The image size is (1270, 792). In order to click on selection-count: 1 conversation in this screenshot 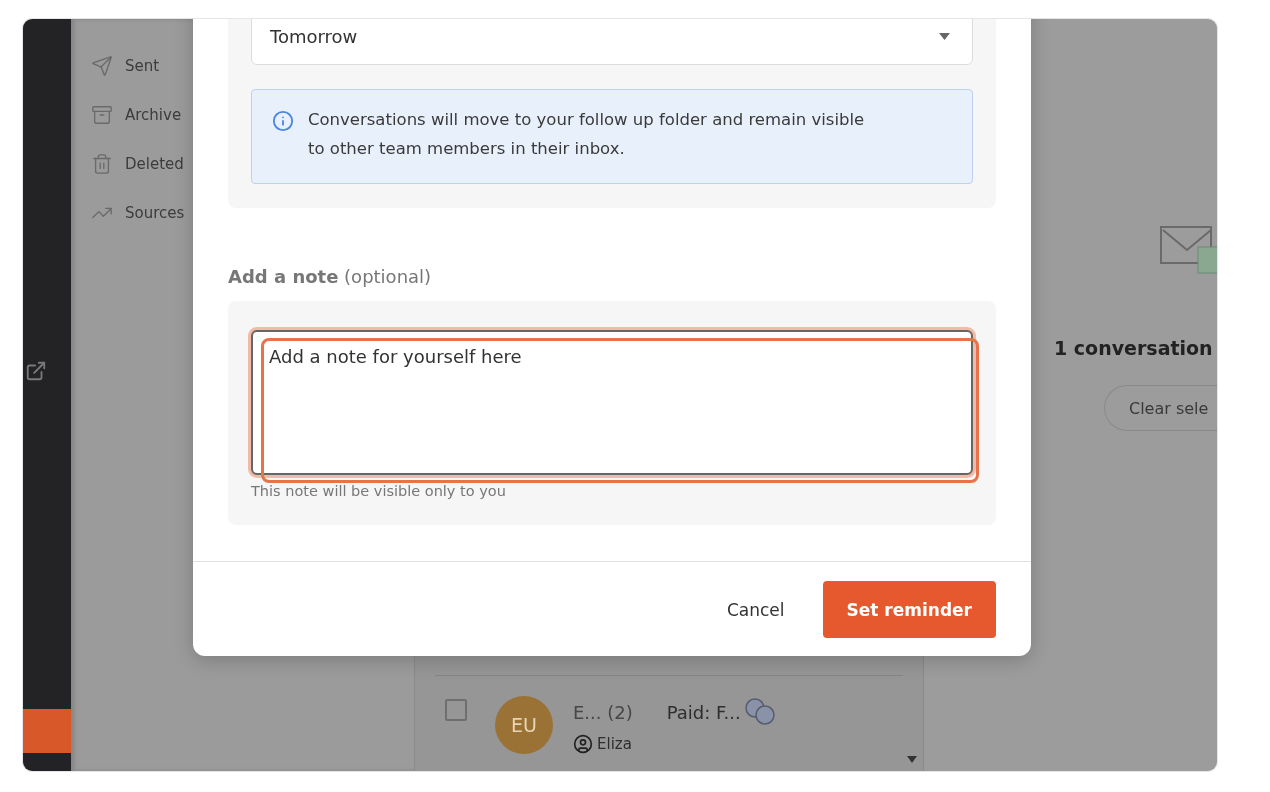, I will do `click(1133, 348)`.